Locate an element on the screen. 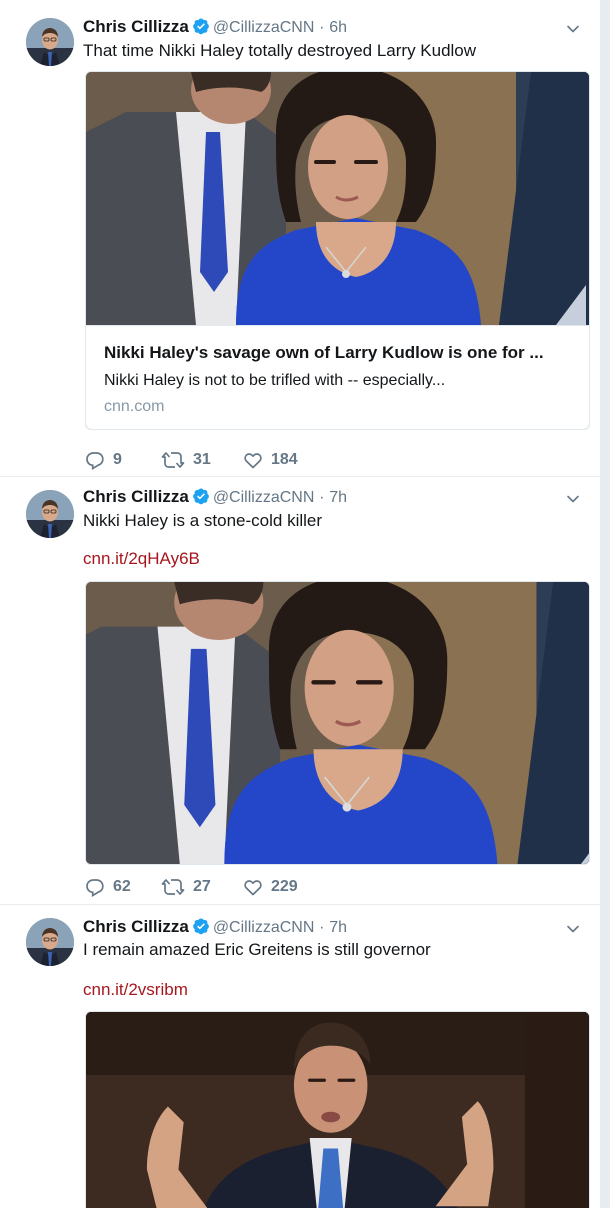  retweet-button: 27 is located at coordinates (202, 887).